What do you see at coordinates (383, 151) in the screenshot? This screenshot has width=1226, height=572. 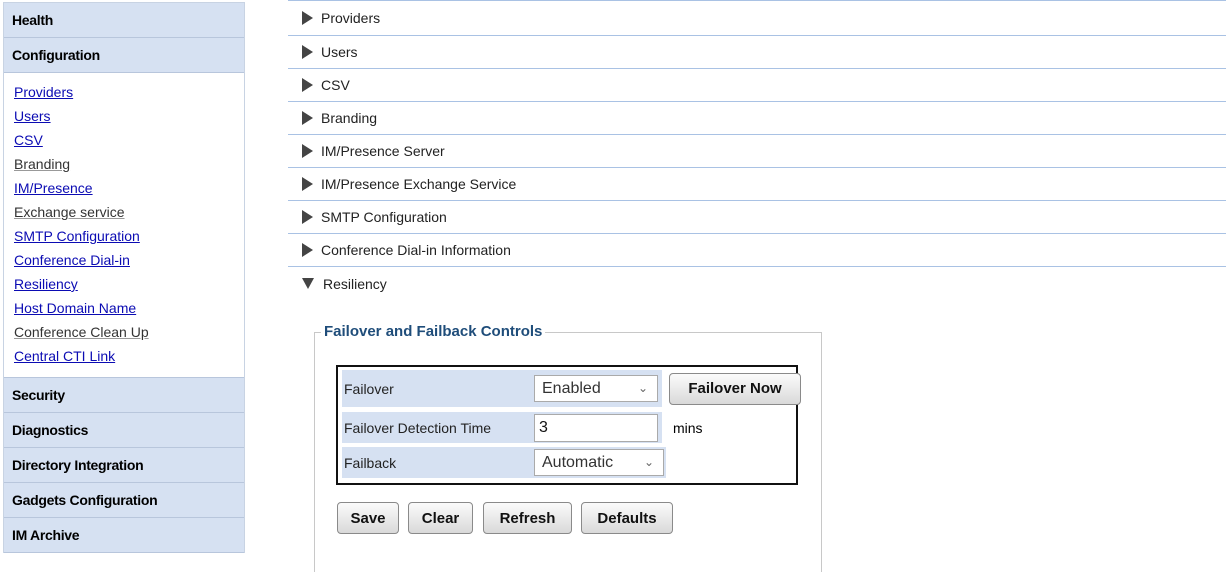 I see `accordion-label: IM/Presence Server` at bounding box center [383, 151].